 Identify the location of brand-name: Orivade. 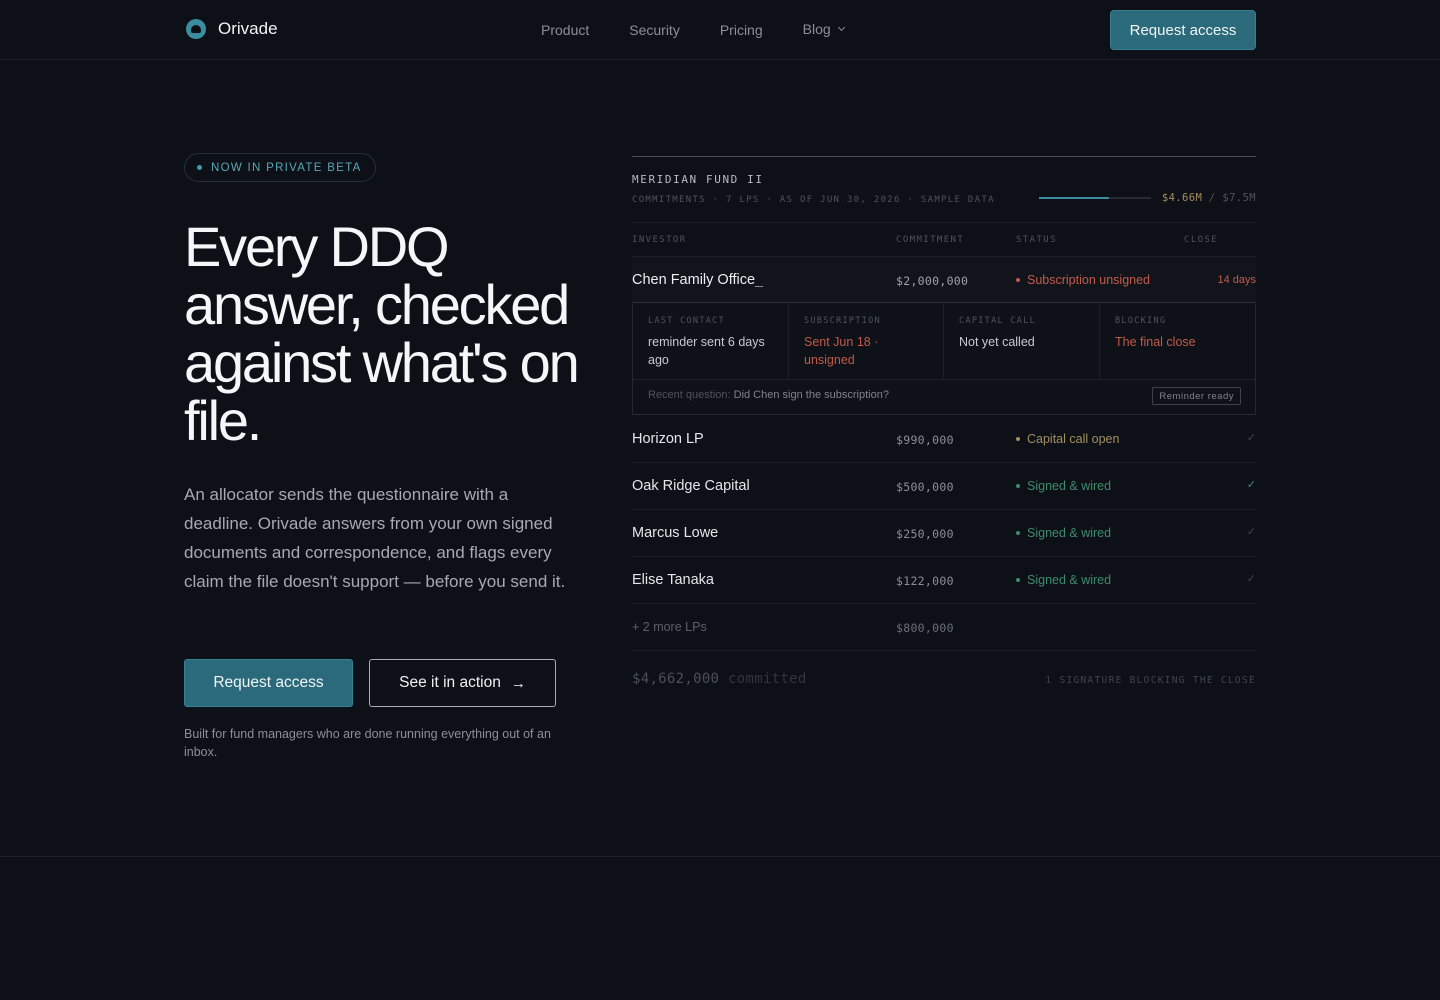
(248, 28).